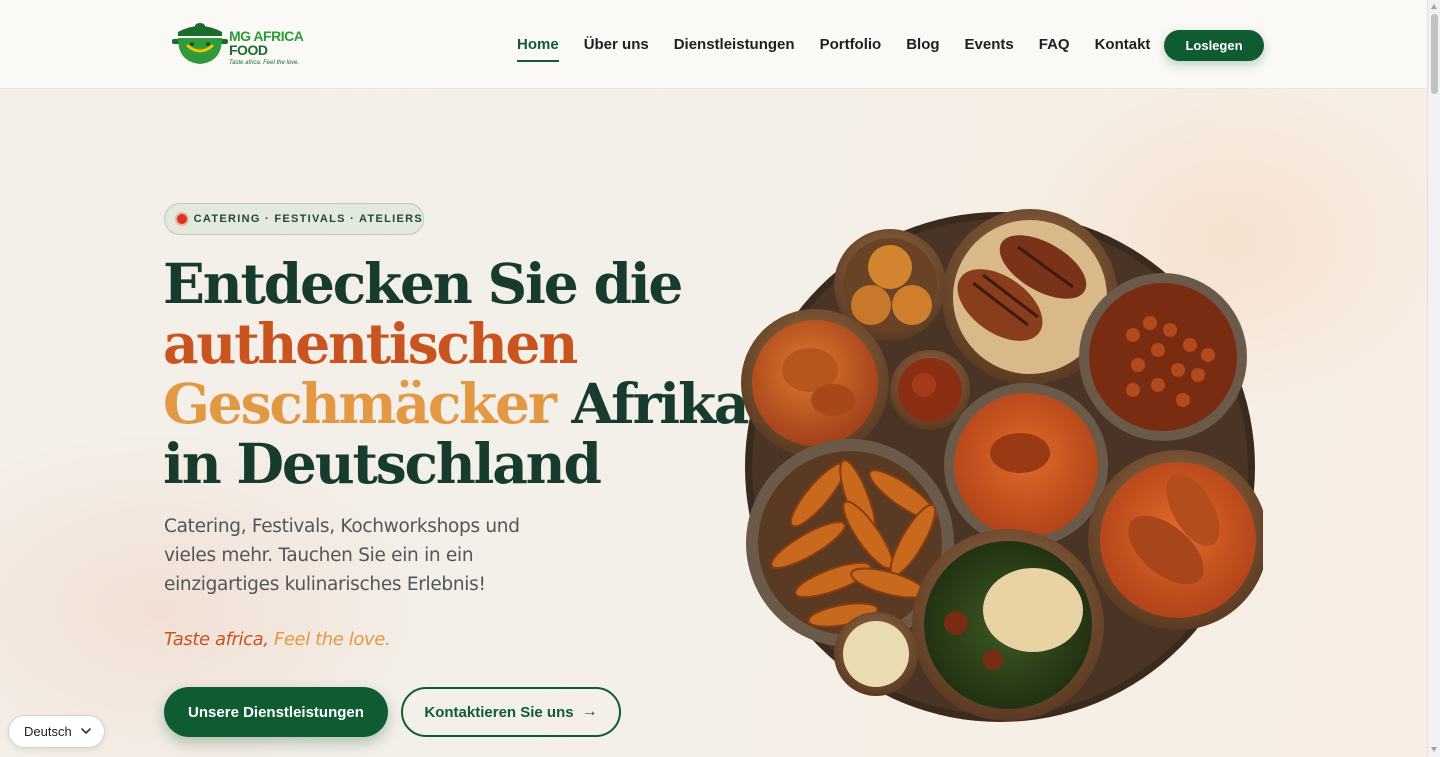 This screenshot has width=1440, height=757. I want to click on headline-line-1: Entdecken Sie die, so click(423, 283).